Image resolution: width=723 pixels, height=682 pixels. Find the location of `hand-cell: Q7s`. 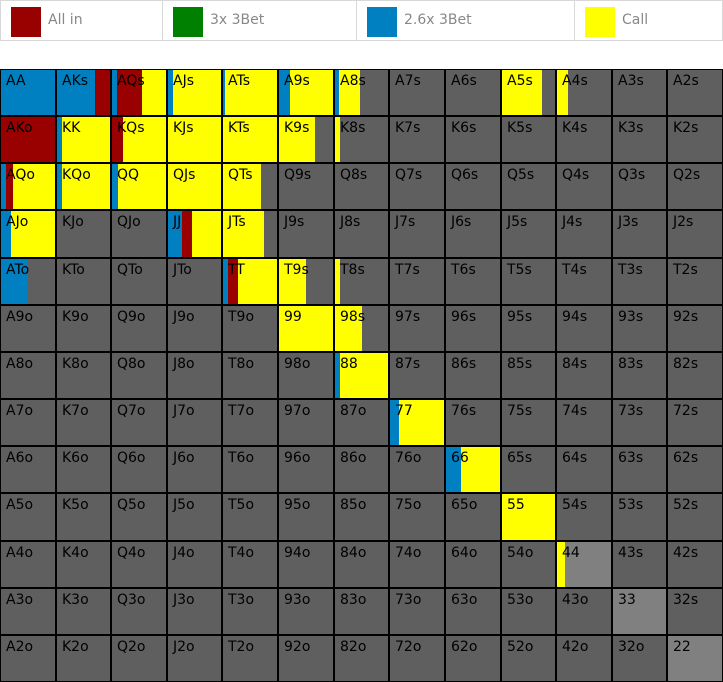

hand-cell: Q7s is located at coordinates (417, 186).